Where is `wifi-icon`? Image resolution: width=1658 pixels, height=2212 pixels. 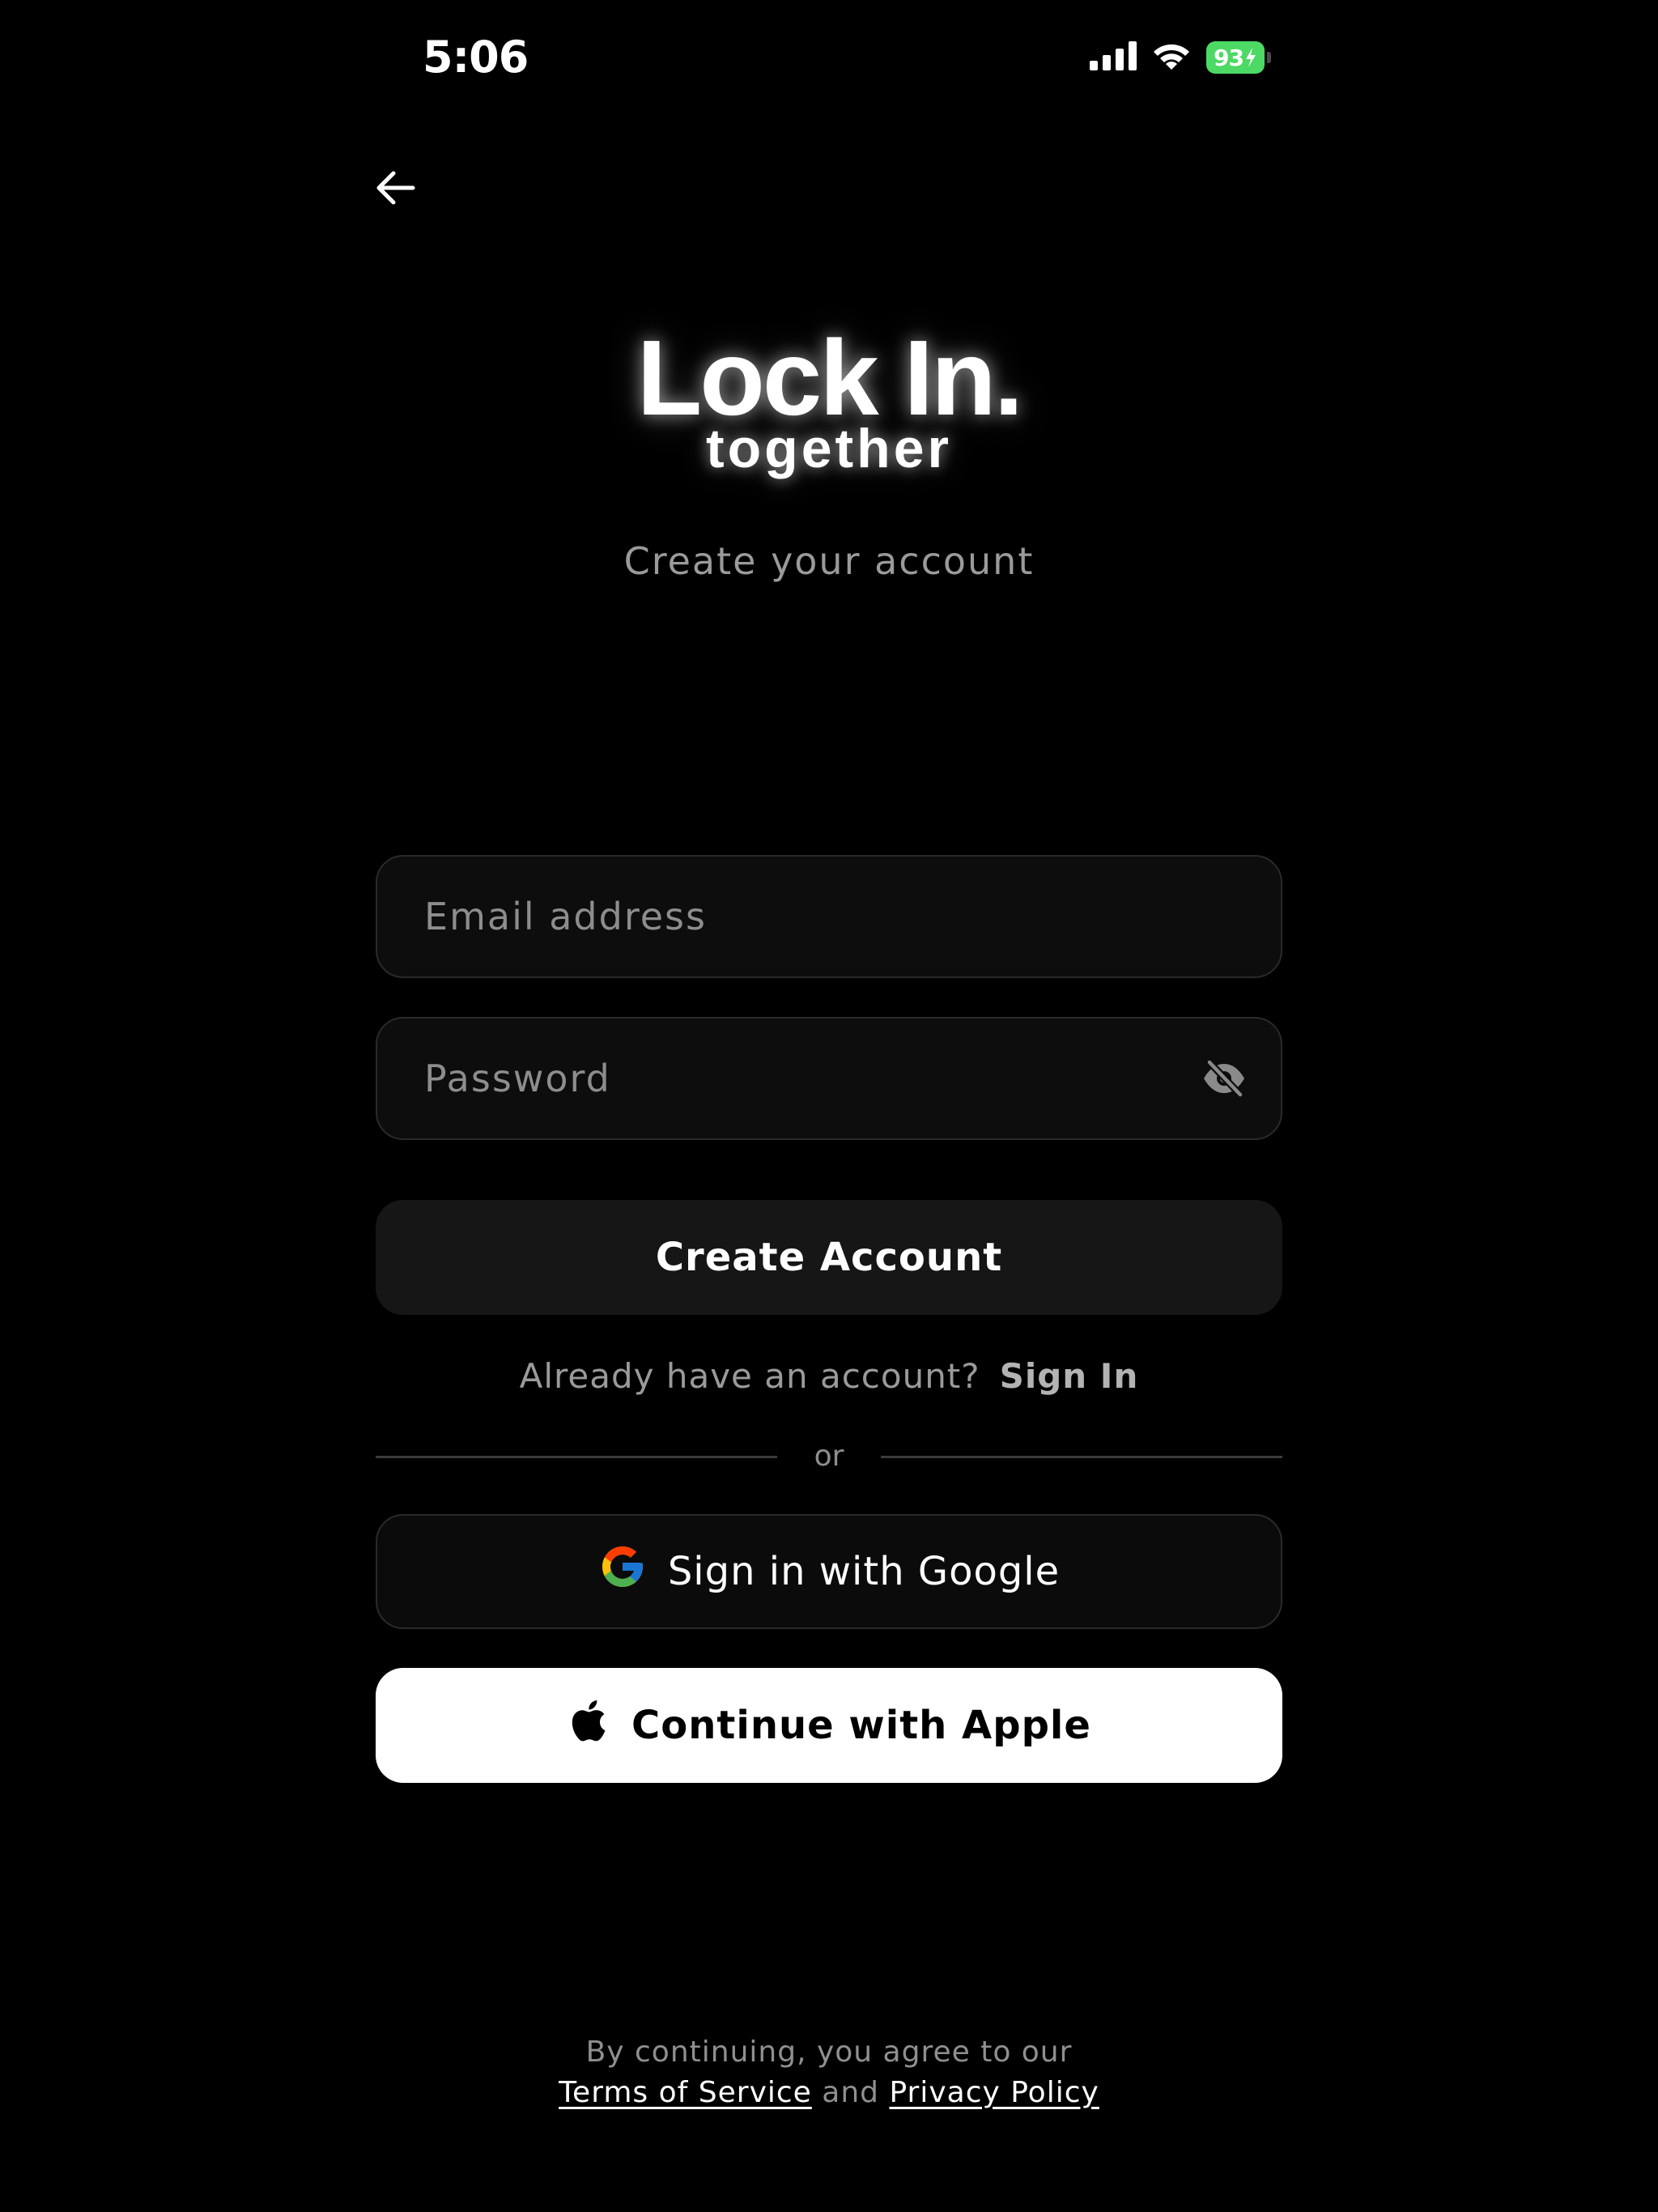
wifi-icon is located at coordinates (1171, 57).